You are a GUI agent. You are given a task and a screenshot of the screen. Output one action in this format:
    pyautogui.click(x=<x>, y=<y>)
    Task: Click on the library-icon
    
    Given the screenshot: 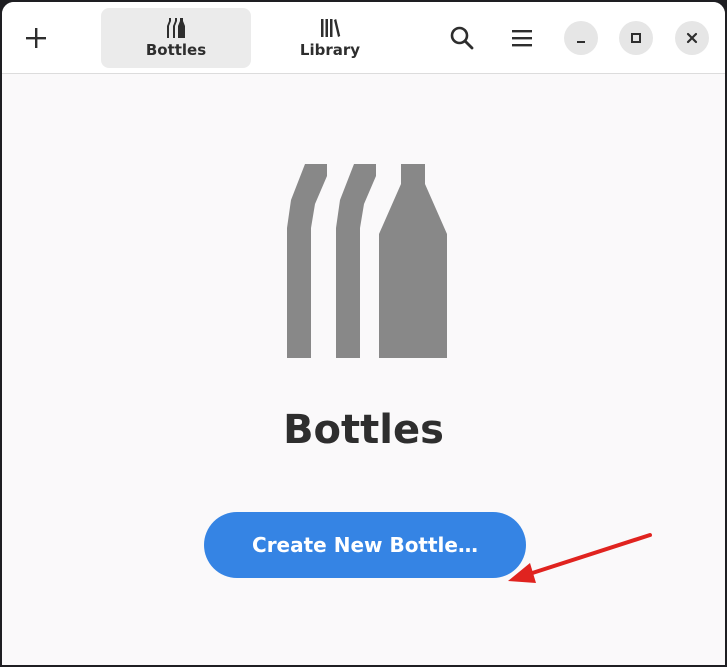 What is the action you would take?
    pyautogui.click(x=330, y=28)
    